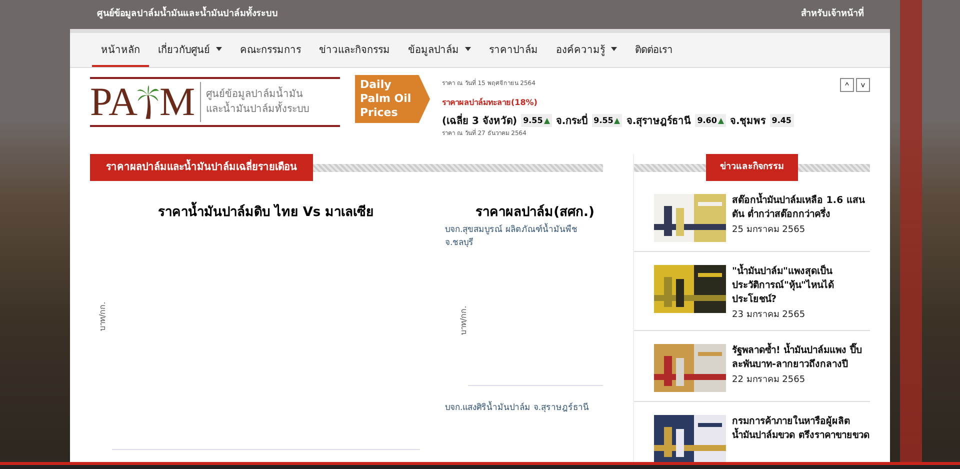 Image resolution: width=960 pixels, height=469 pixels. Describe the element at coordinates (769, 380) in the screenshot. I see `news-date: 22 มกราคม 2565` at that location.